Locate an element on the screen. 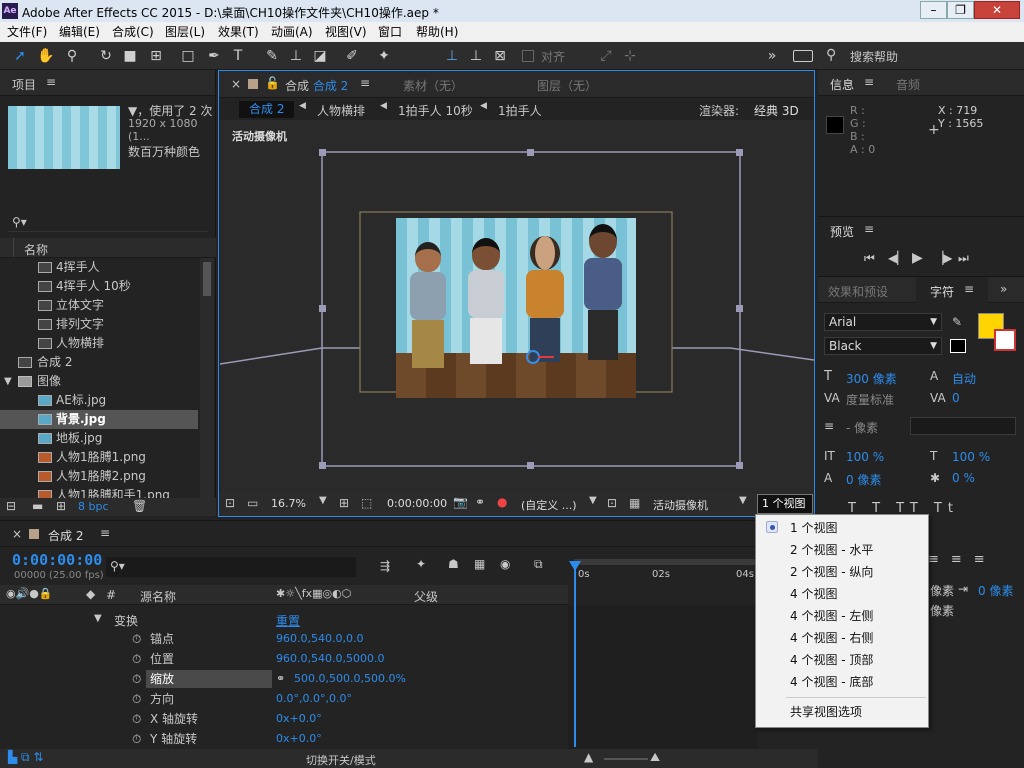  camera-tool-icon: ■ is located at coordinates (130, 56).